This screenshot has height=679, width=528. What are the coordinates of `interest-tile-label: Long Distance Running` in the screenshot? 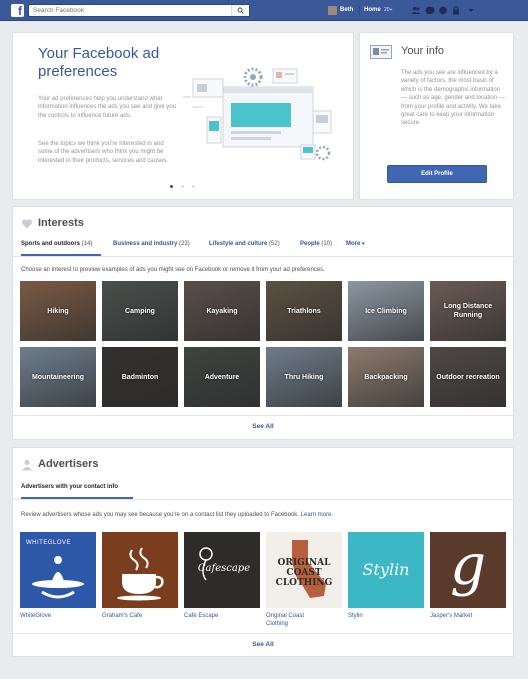 It's located at (468, 311).